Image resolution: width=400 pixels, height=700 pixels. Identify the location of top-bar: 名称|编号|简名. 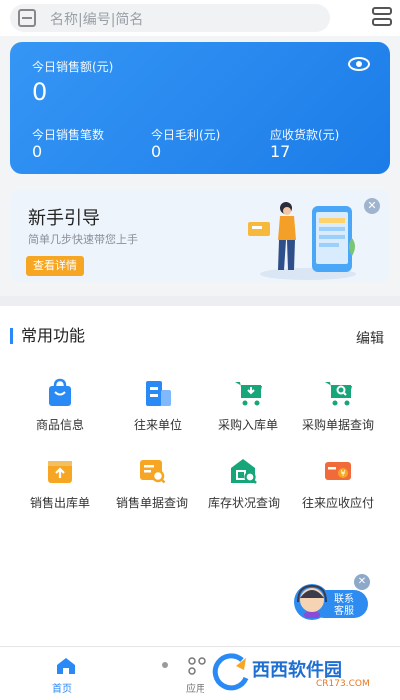
(200, 18).